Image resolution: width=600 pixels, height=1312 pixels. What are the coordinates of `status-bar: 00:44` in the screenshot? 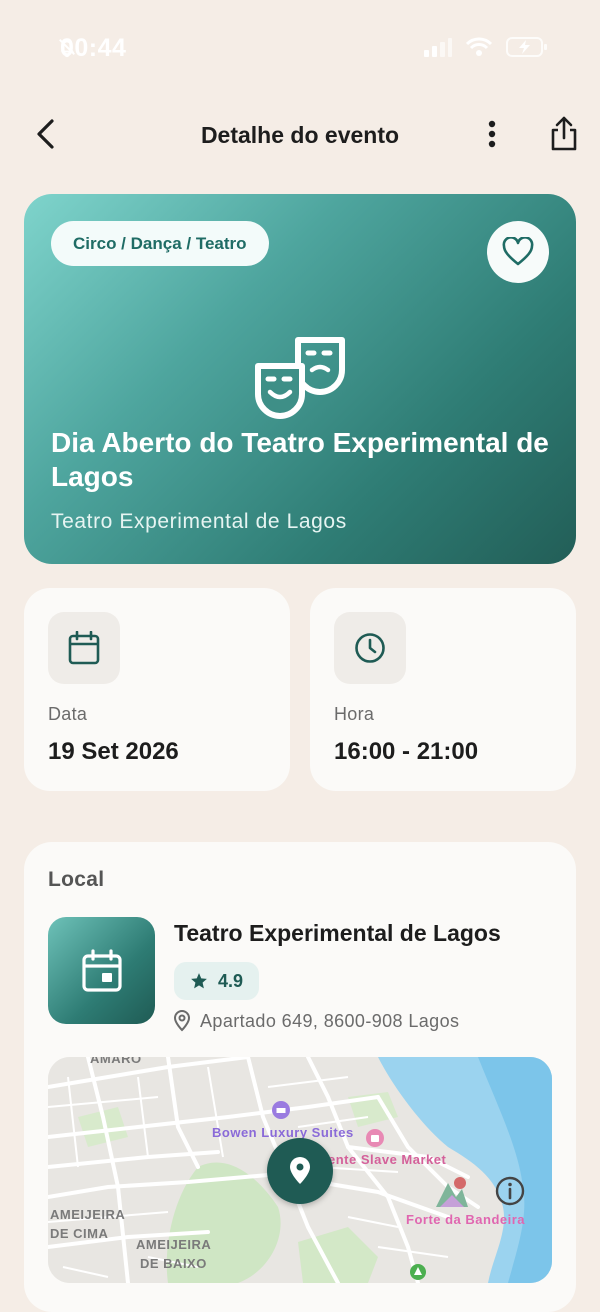 It's located at (300, 48).